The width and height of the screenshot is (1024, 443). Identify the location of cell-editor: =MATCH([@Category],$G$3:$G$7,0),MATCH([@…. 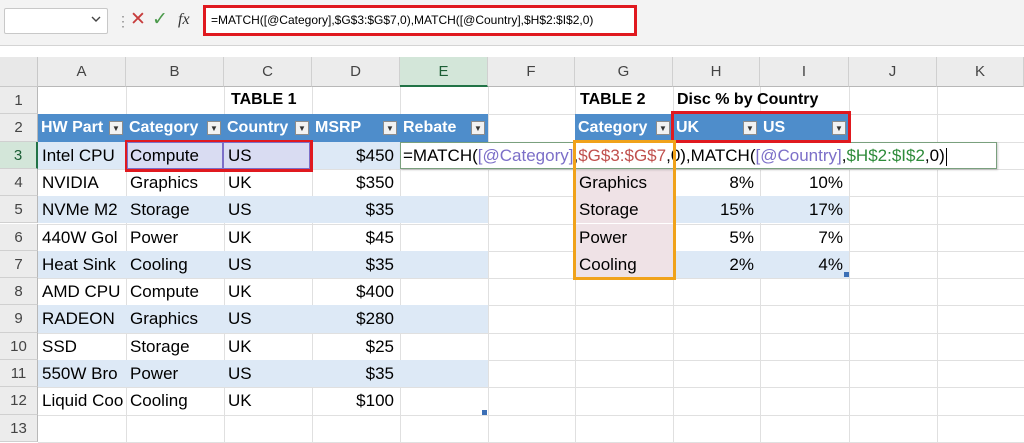
(698, 155).